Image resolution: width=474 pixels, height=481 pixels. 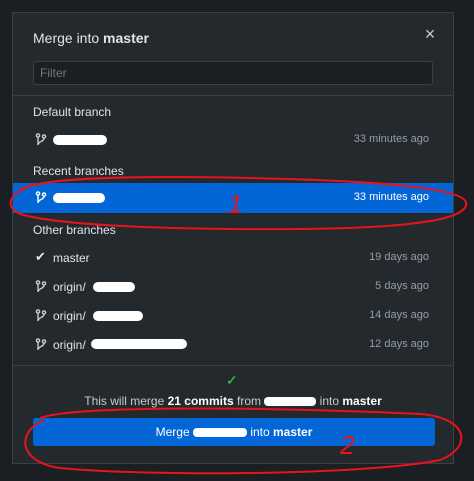 I want to click on section-default-branch: Default branch, so click(x=72, y=112).